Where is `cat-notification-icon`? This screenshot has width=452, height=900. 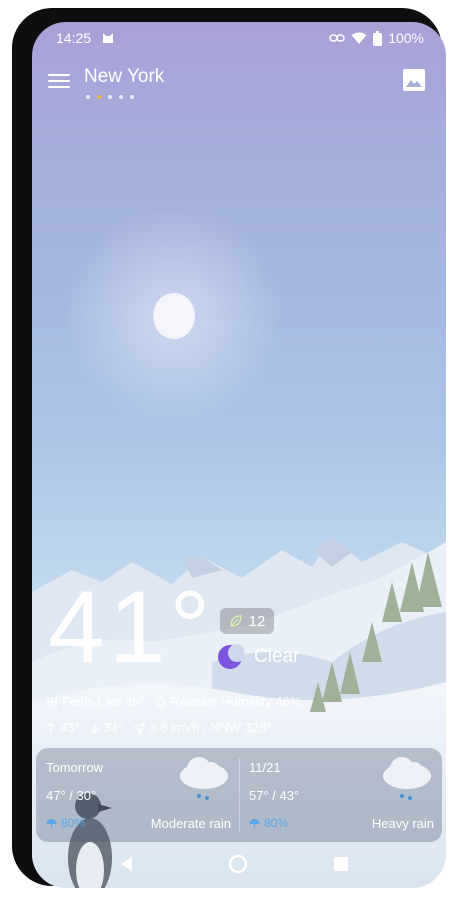
cat-notification-icon is located at coordinates (108, 38).